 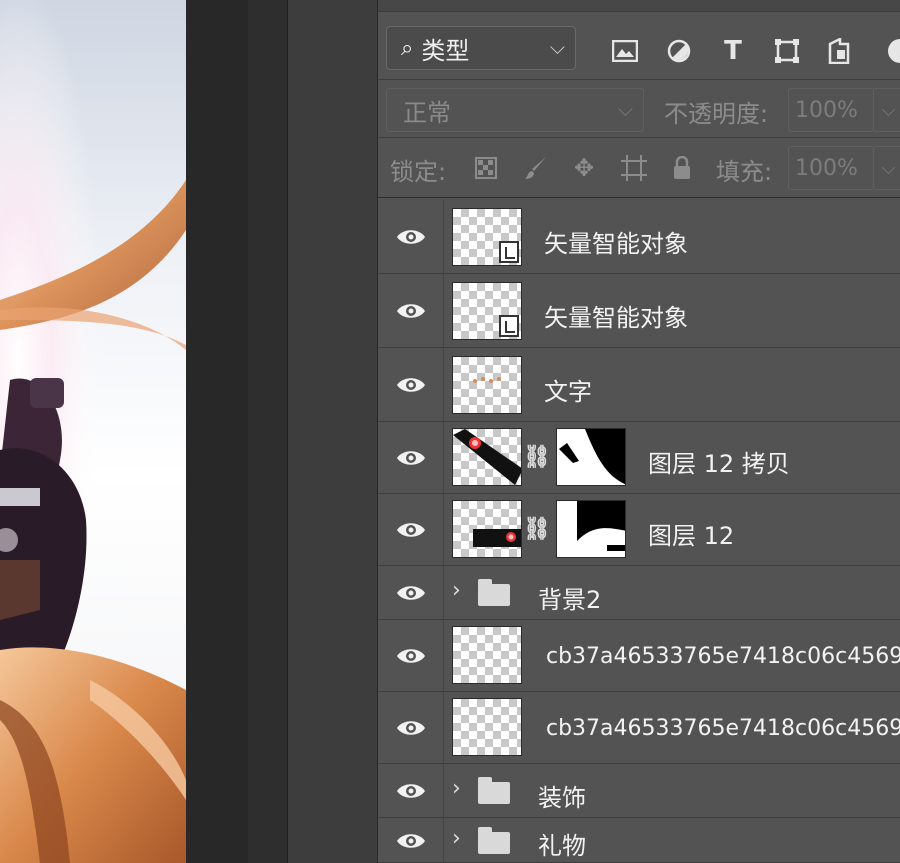 I want to click on blend-options-row: 正常 ⌵ 不透明度: 100% ⌵, so click(x=639, y=109).